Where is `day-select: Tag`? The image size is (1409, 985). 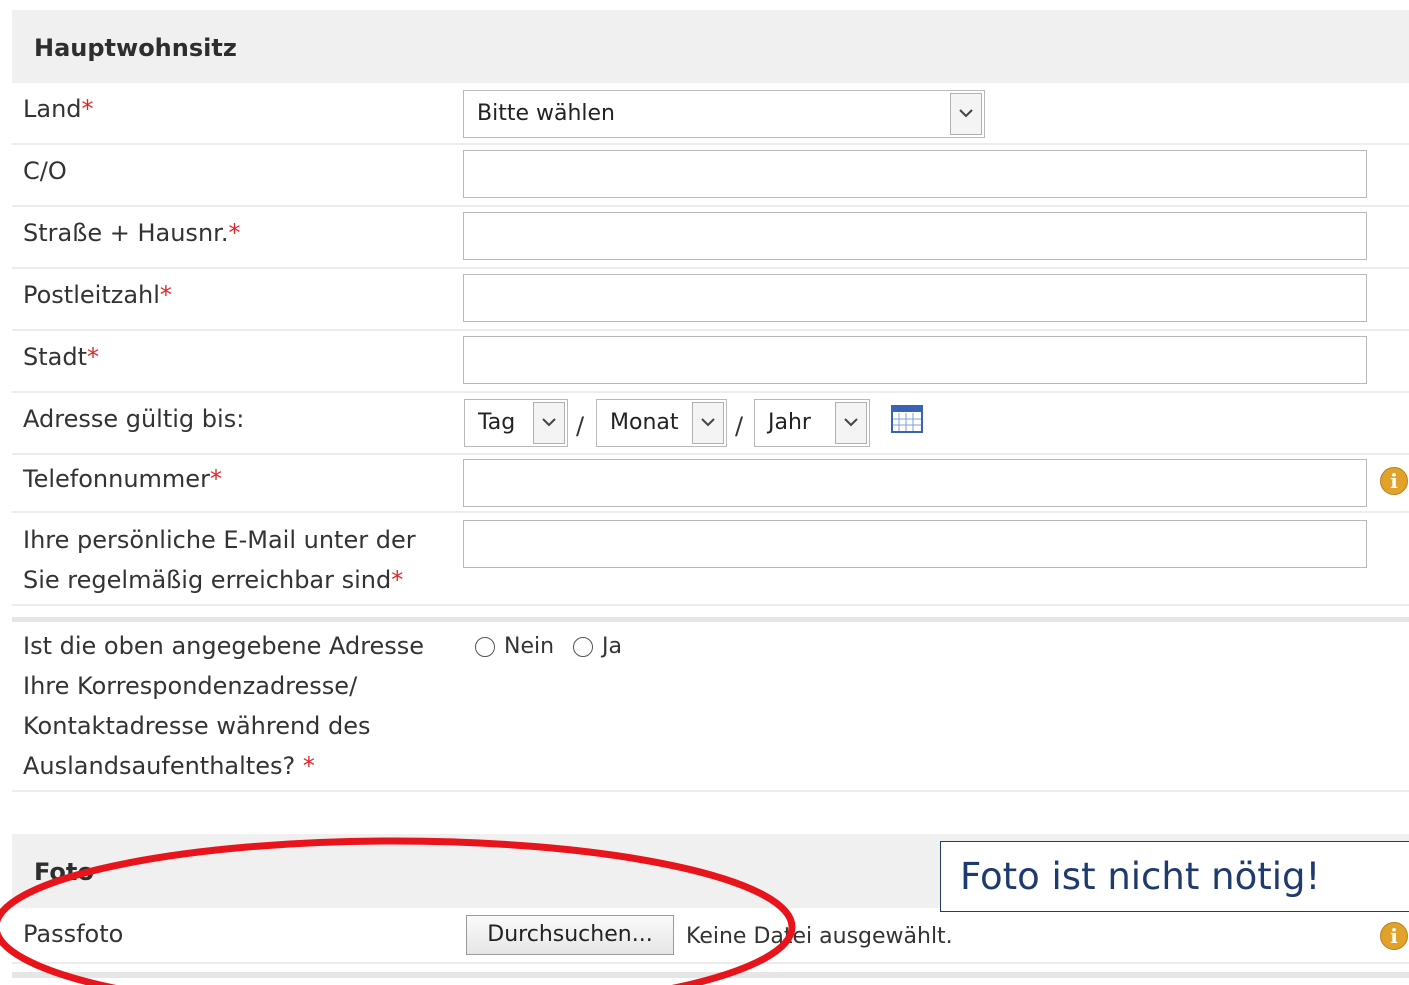 day-select: Tag is located at coordinates (516, 423).